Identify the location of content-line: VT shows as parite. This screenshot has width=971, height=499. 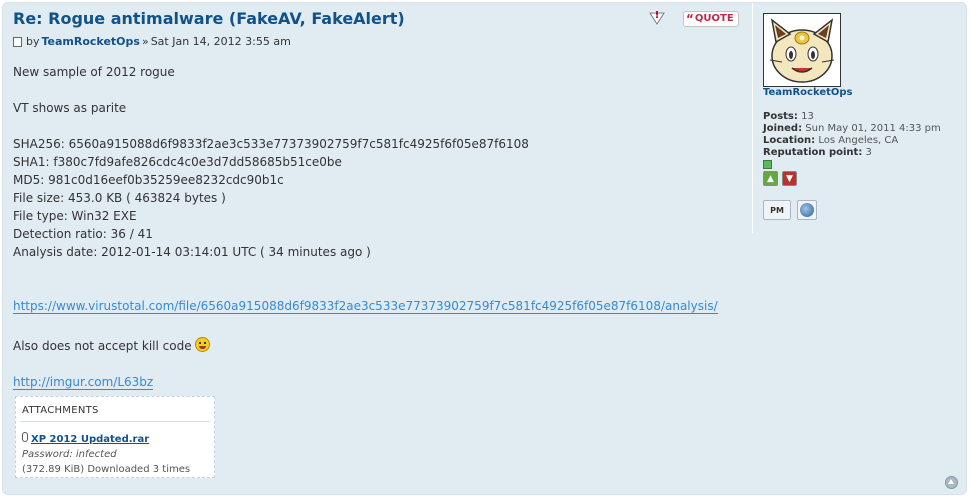
(70, 108).